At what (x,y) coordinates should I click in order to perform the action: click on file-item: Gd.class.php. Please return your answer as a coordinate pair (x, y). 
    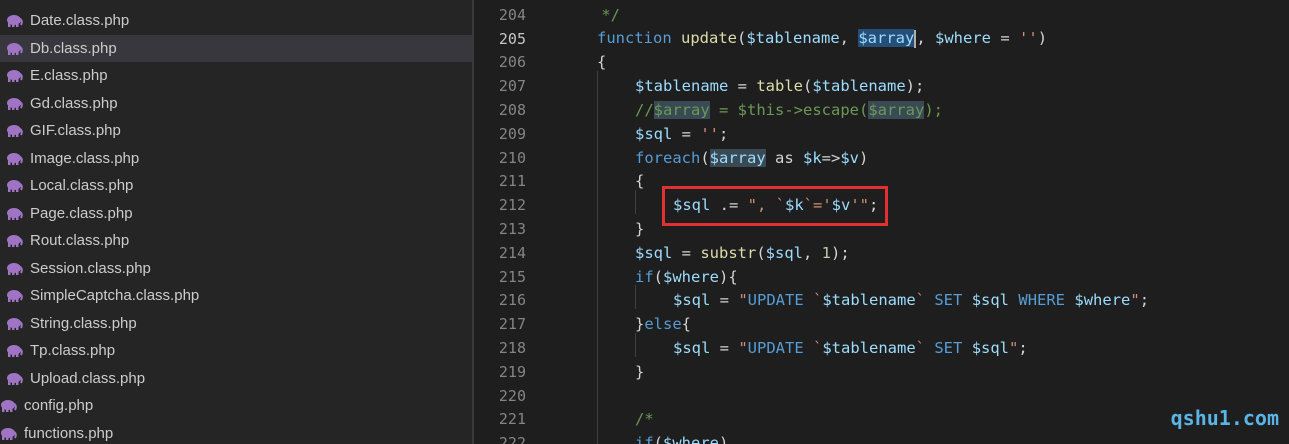
    Looking at the image, I should click on (236, 103).